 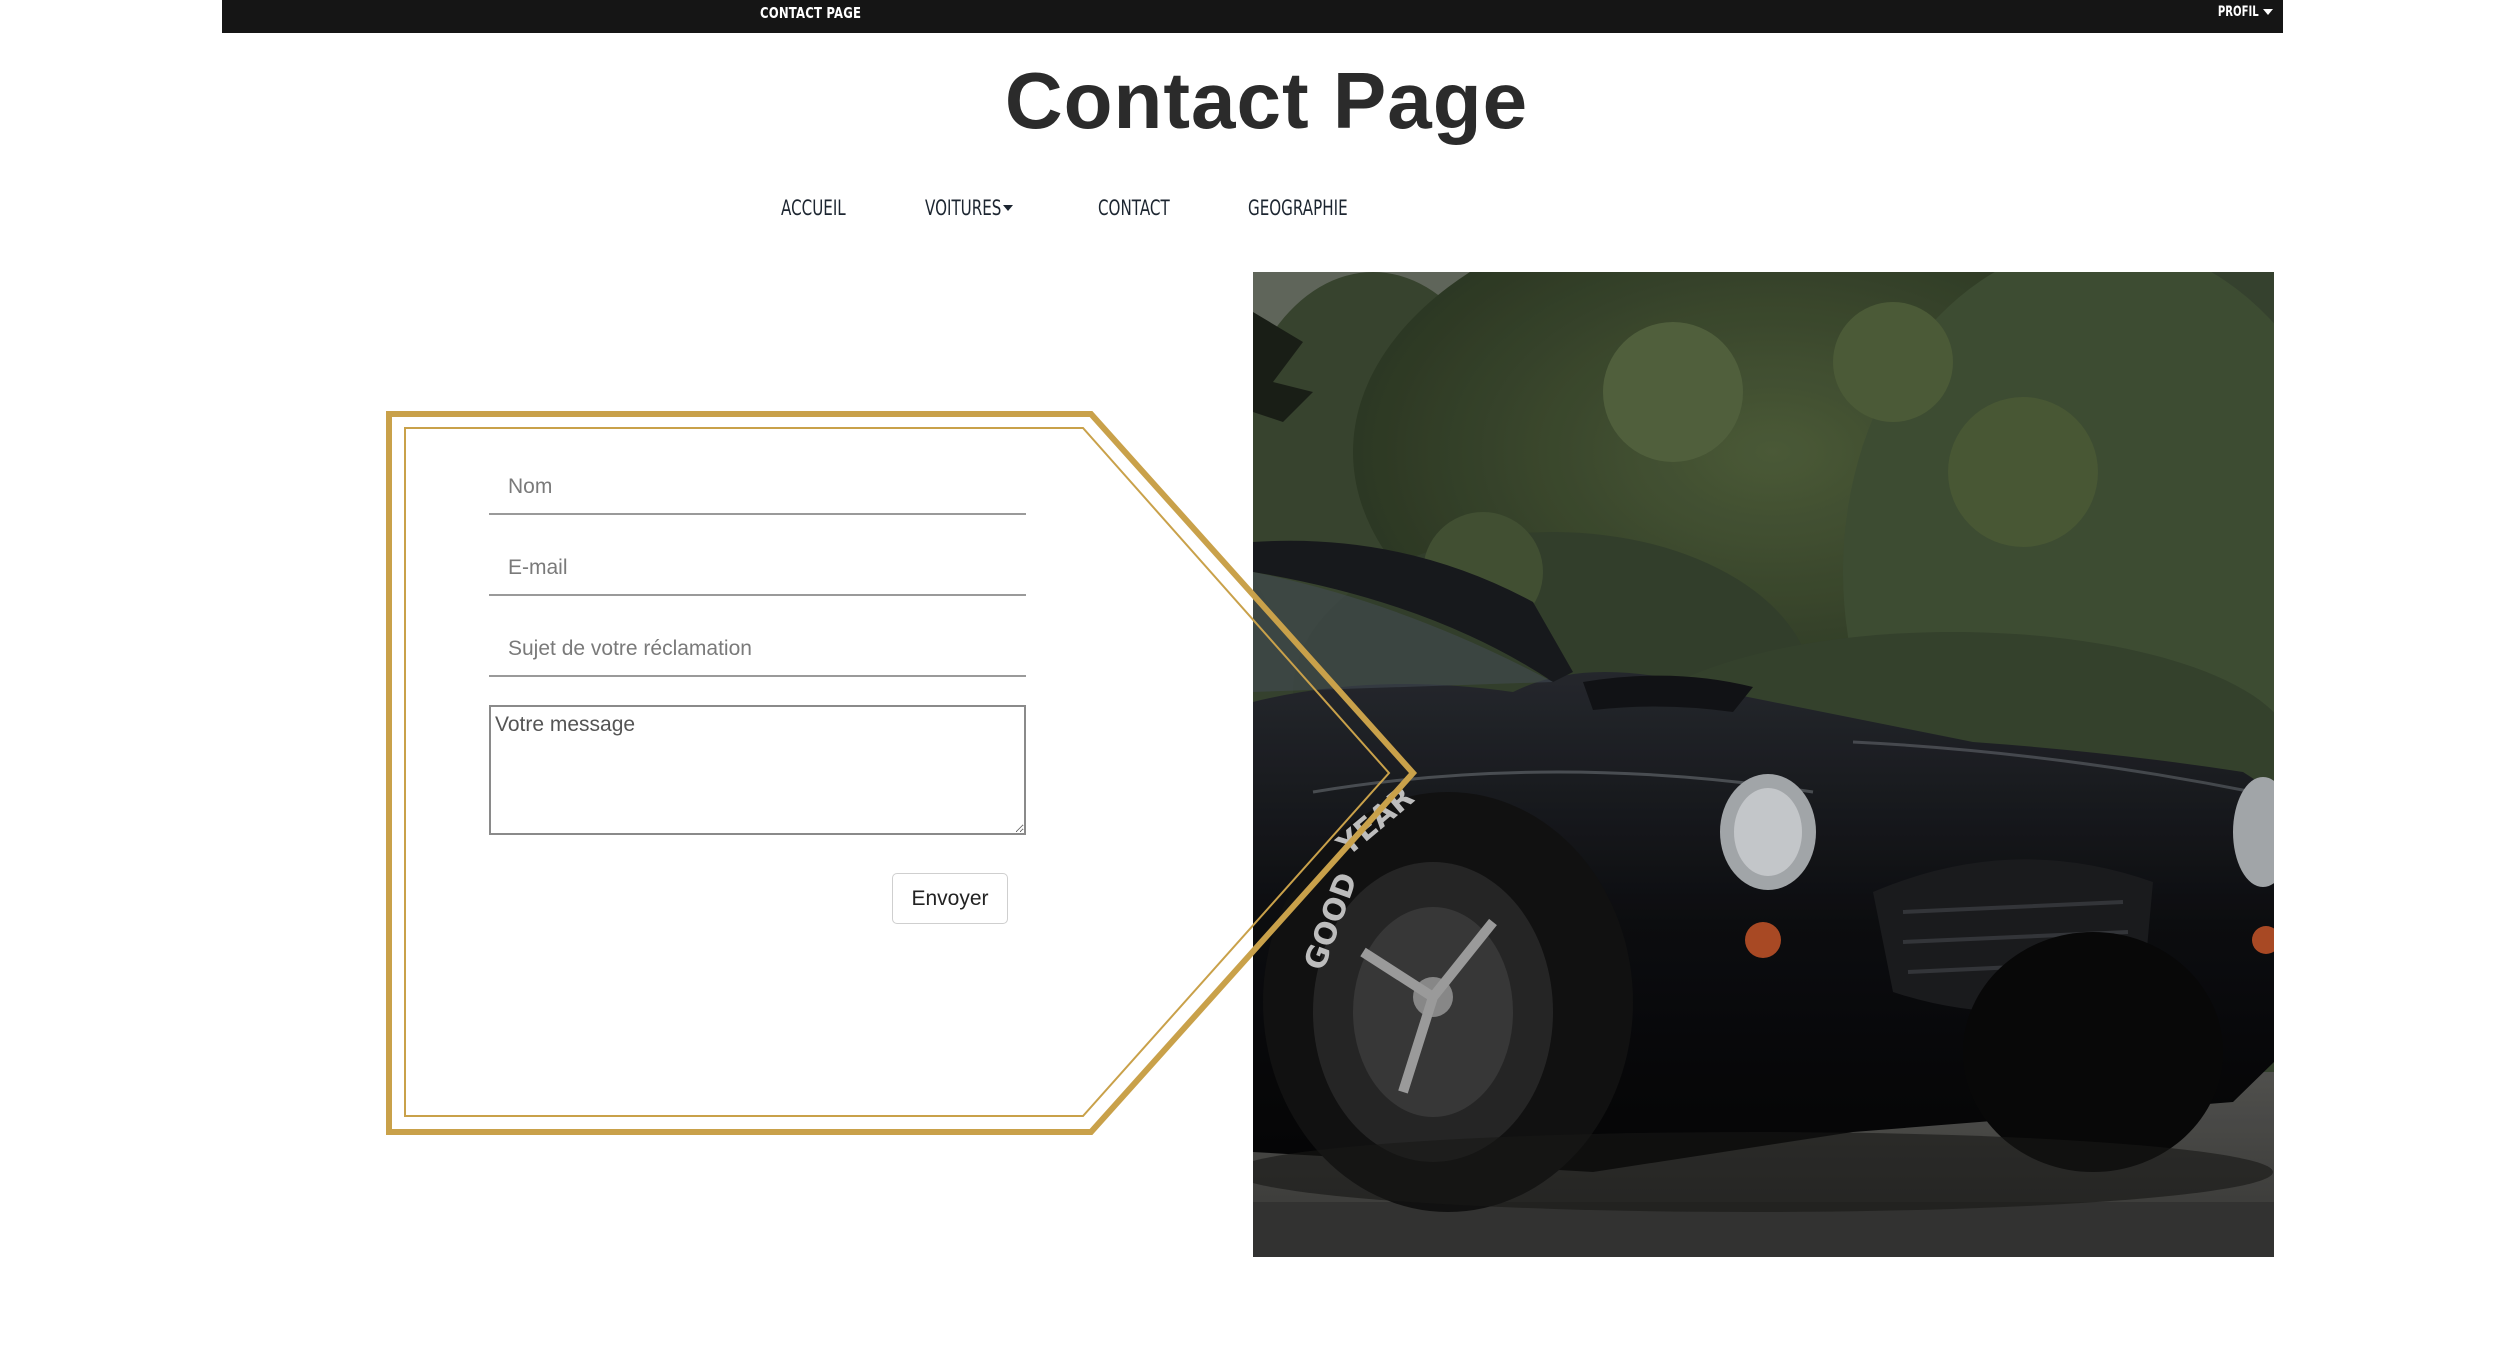 I want to click on nav-item-geographie: GEOGRAPHIE, so click(x=1317, y=208).